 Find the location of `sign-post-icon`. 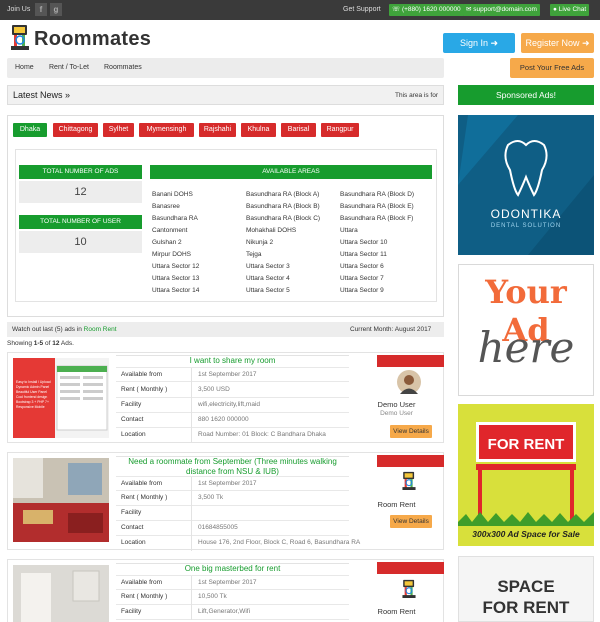

sign-post-icon is located at coordinates (526, 495).